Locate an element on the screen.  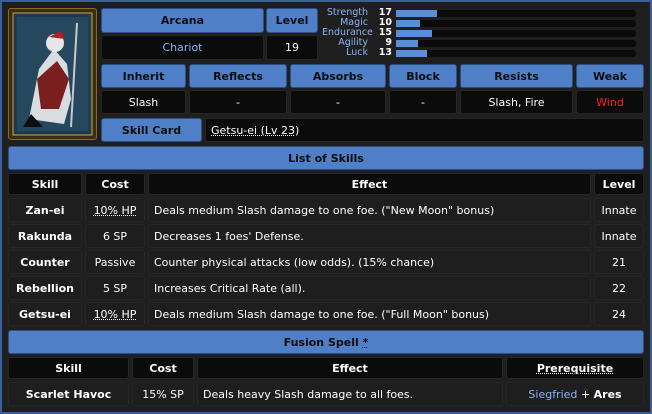
inherit-value: Slash is located at coordinates (143, 102).